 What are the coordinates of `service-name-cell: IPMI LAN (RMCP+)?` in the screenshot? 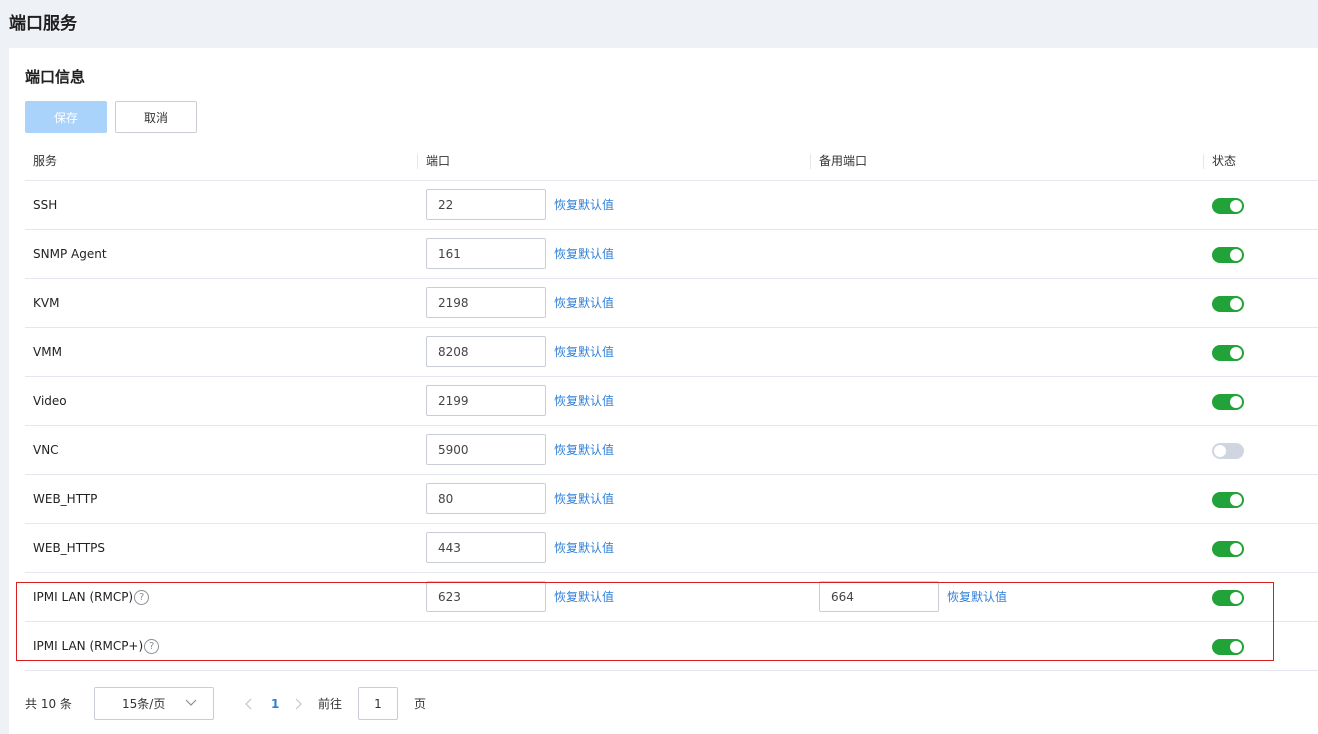 It's located at (96, 646).